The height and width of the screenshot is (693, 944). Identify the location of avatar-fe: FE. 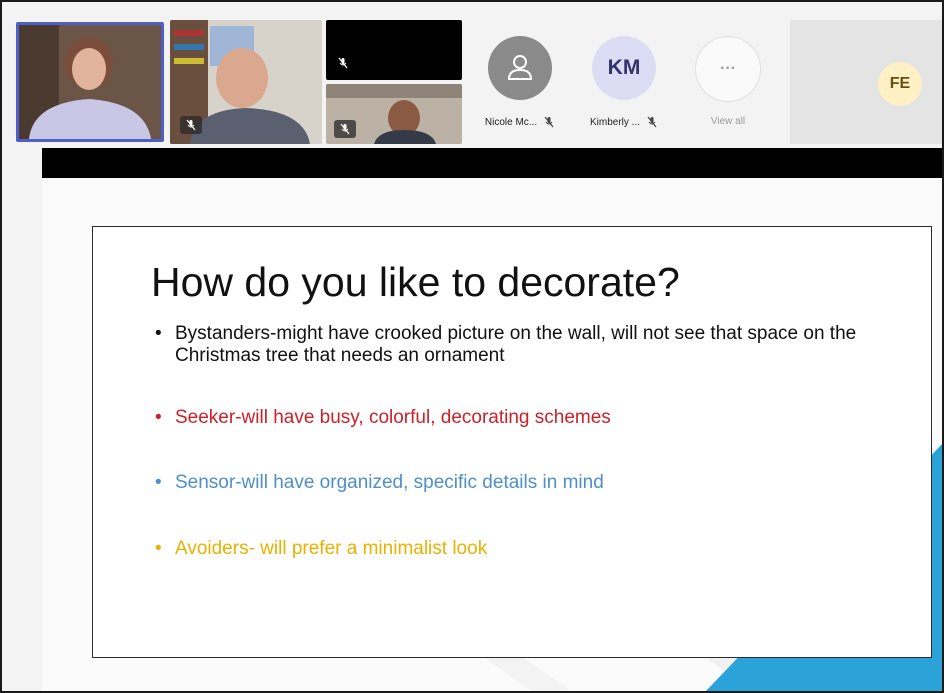
(900, 84).